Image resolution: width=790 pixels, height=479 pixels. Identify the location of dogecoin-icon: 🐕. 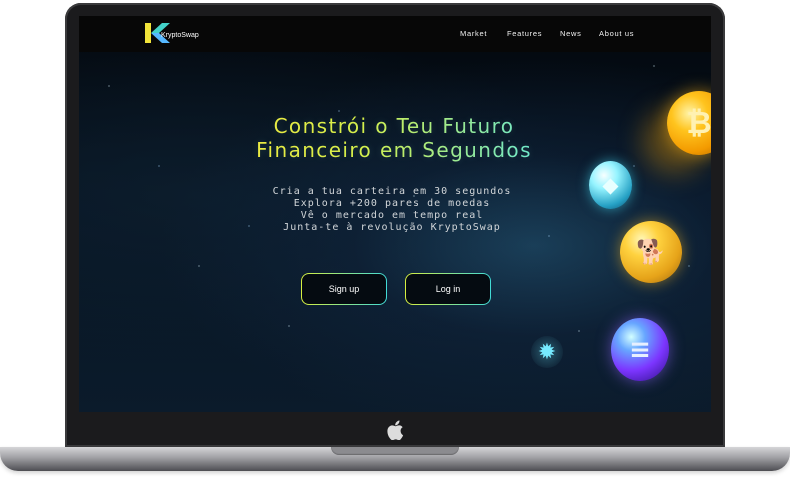
(651, 252).